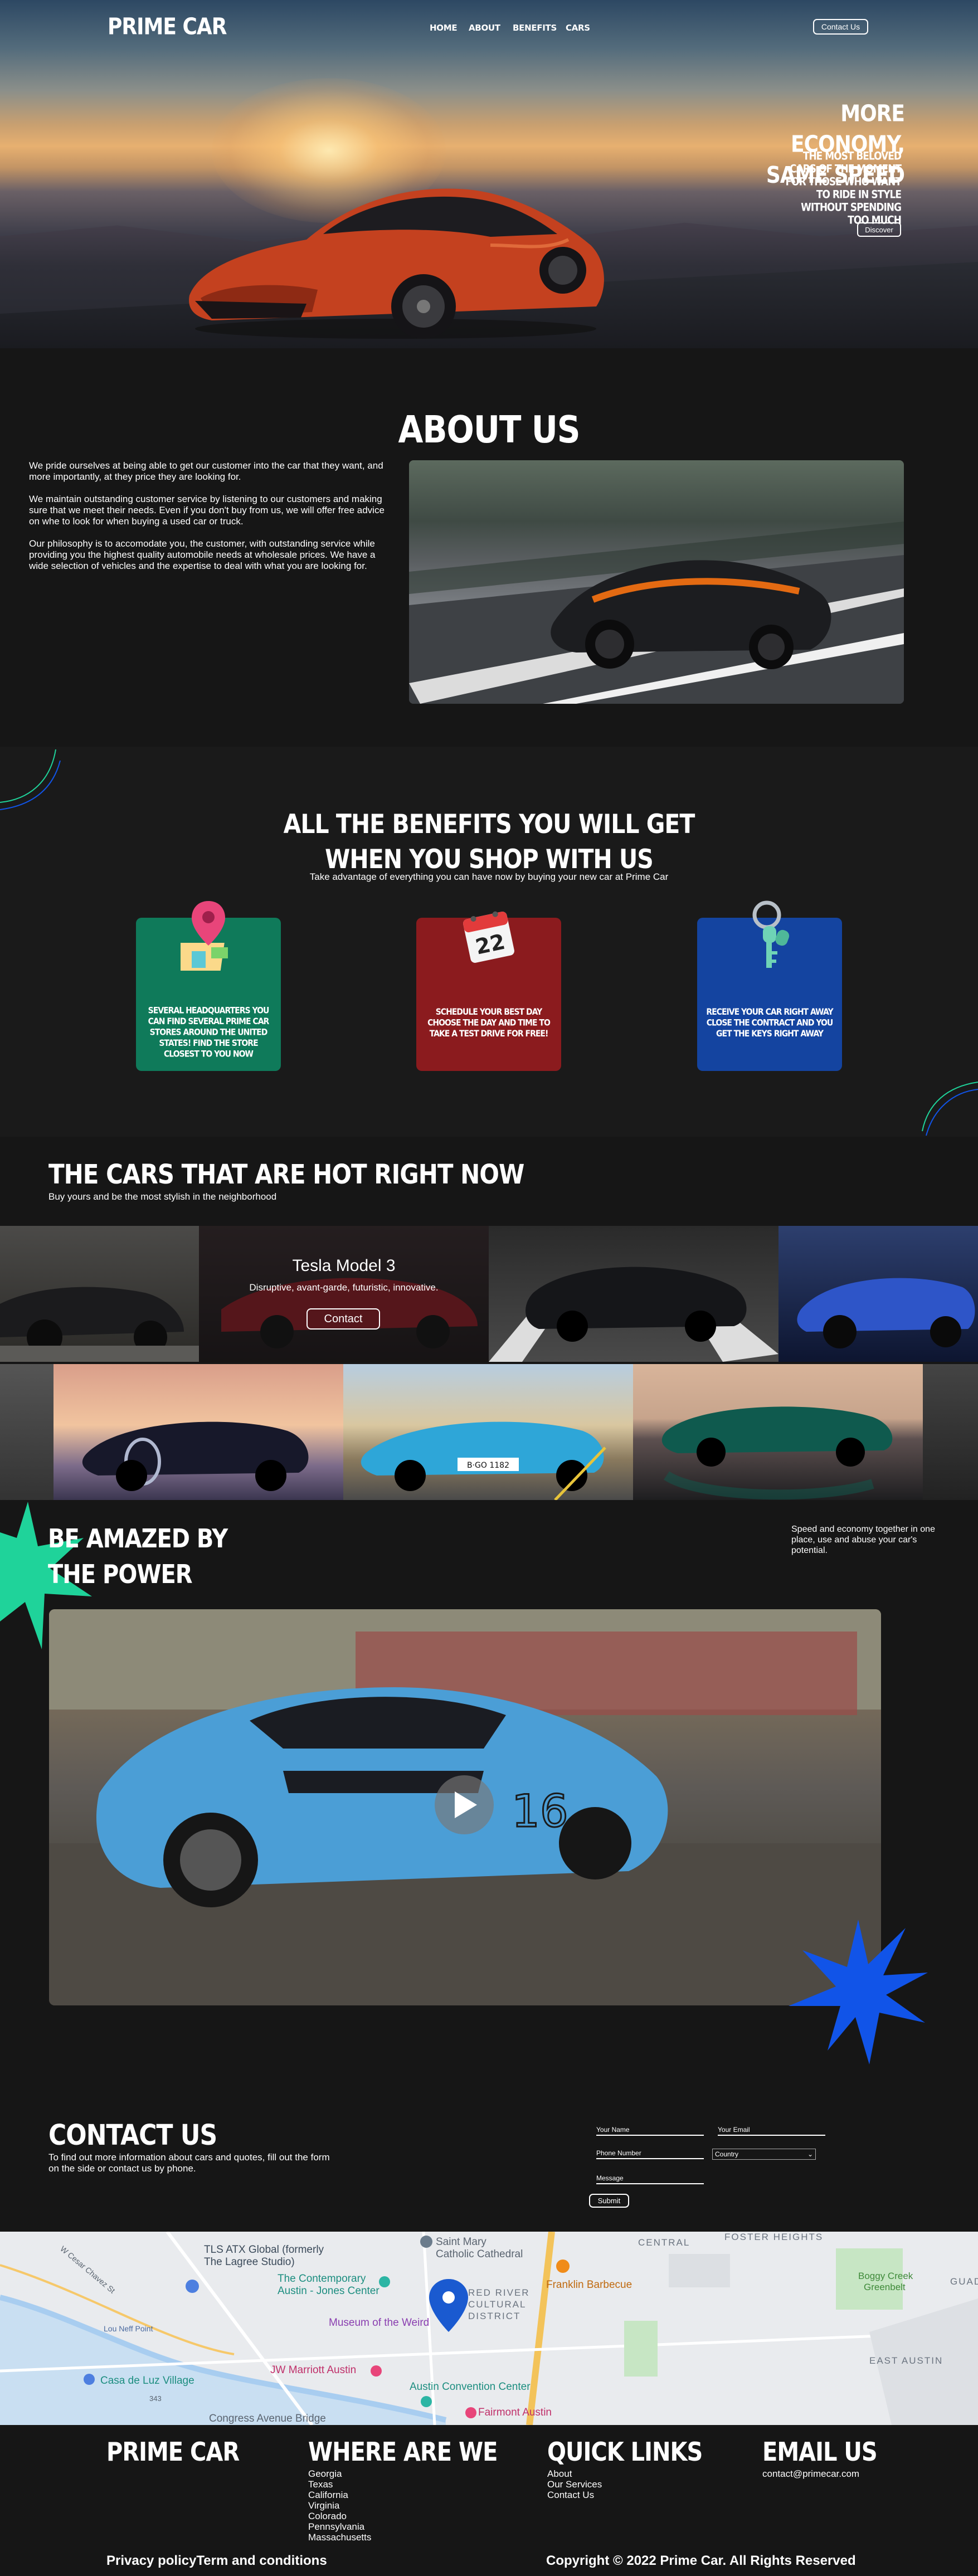 The width and height of the screenshot is (978, 2576). What do you see at coordinates (811, 2473) in the screenshot?
I see `footer-email-link: contact@primecar.com` at bounding box center [811, 2473].